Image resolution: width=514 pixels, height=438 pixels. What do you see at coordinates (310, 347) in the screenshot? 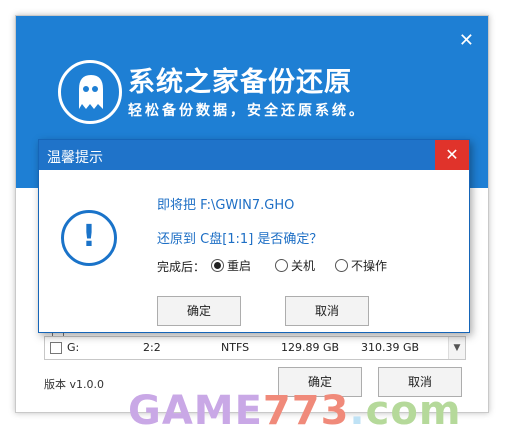
I see `partition-free: 129.89 GB` at bounding box center [310, 347].